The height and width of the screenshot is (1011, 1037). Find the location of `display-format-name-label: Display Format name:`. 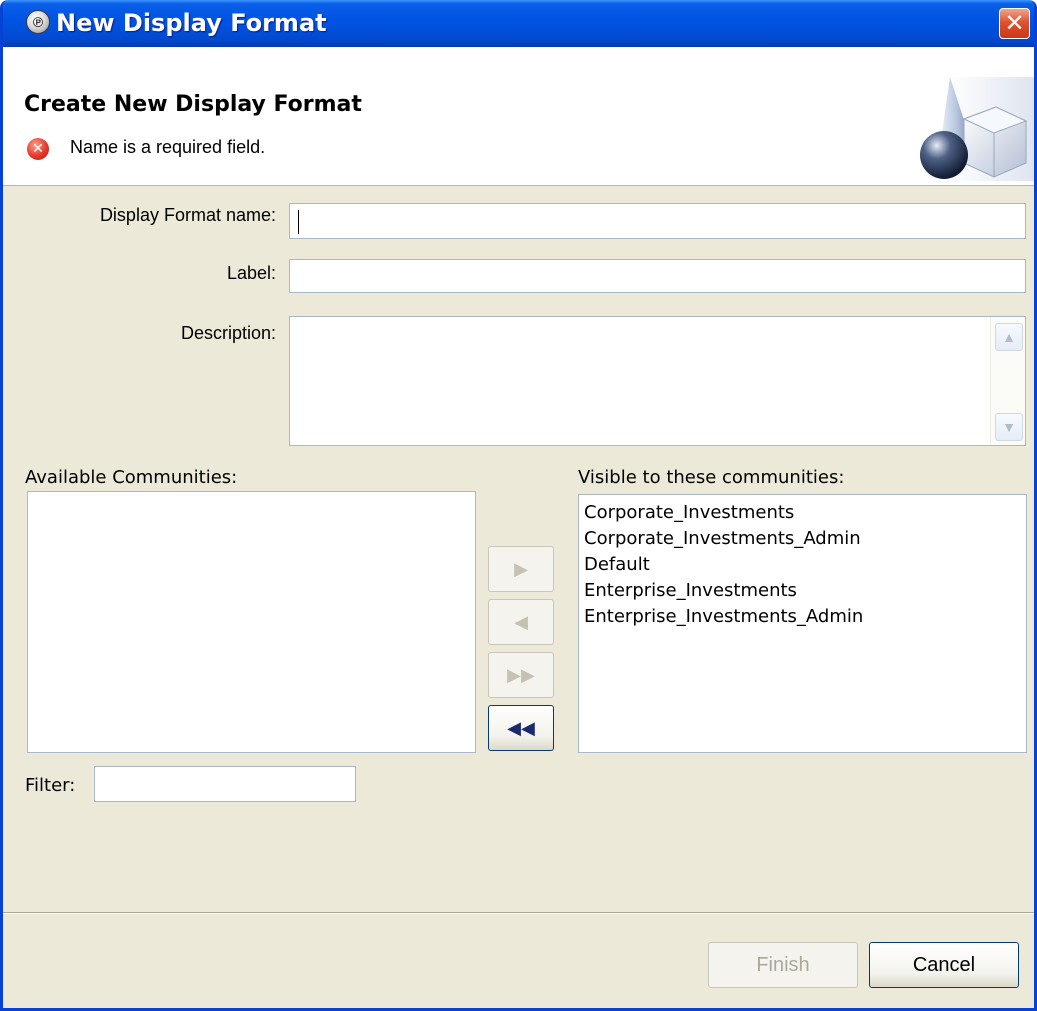

display-format-name-label: Display Format name: is located at coordinates (187, 215).